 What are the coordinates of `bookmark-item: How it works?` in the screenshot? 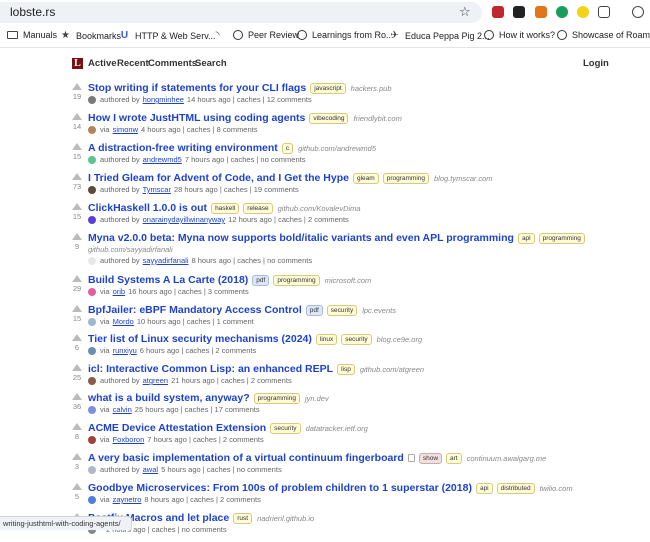 It's located at (519, 35).